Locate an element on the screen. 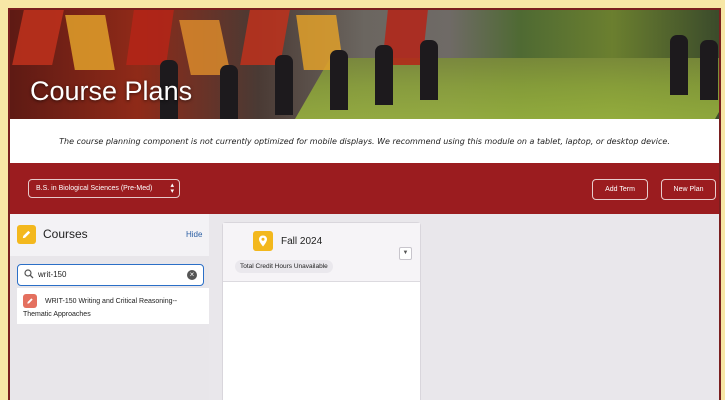 The width and height of the screenshot is (725, 400). sidebar-header: Courses Hide is located at coordinates (109, 235).